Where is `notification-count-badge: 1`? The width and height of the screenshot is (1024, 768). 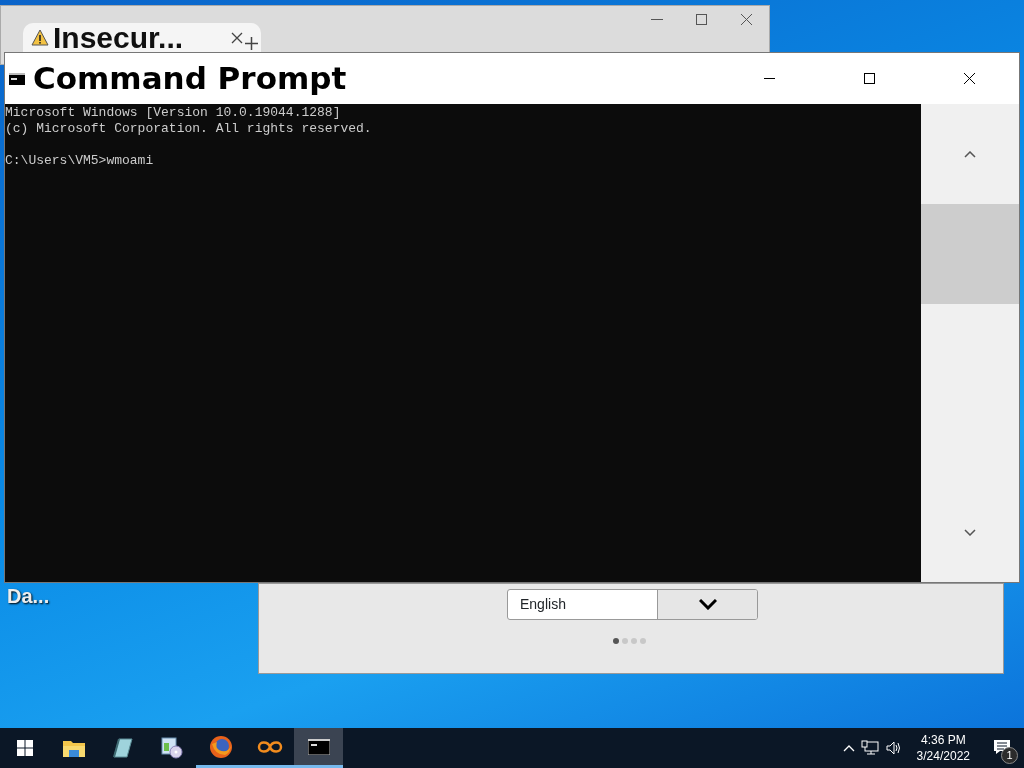
notification-count-badge: 1 is located at coordinates (1009, 755).